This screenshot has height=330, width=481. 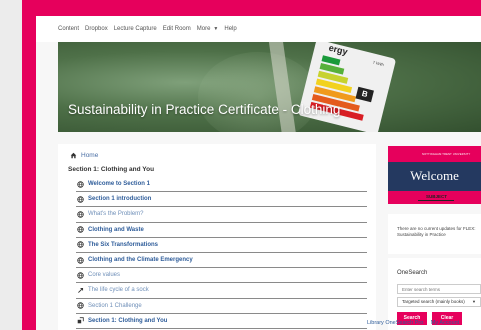 I want to click on item-label: The Six Transformations, so click(x=123, y=244).